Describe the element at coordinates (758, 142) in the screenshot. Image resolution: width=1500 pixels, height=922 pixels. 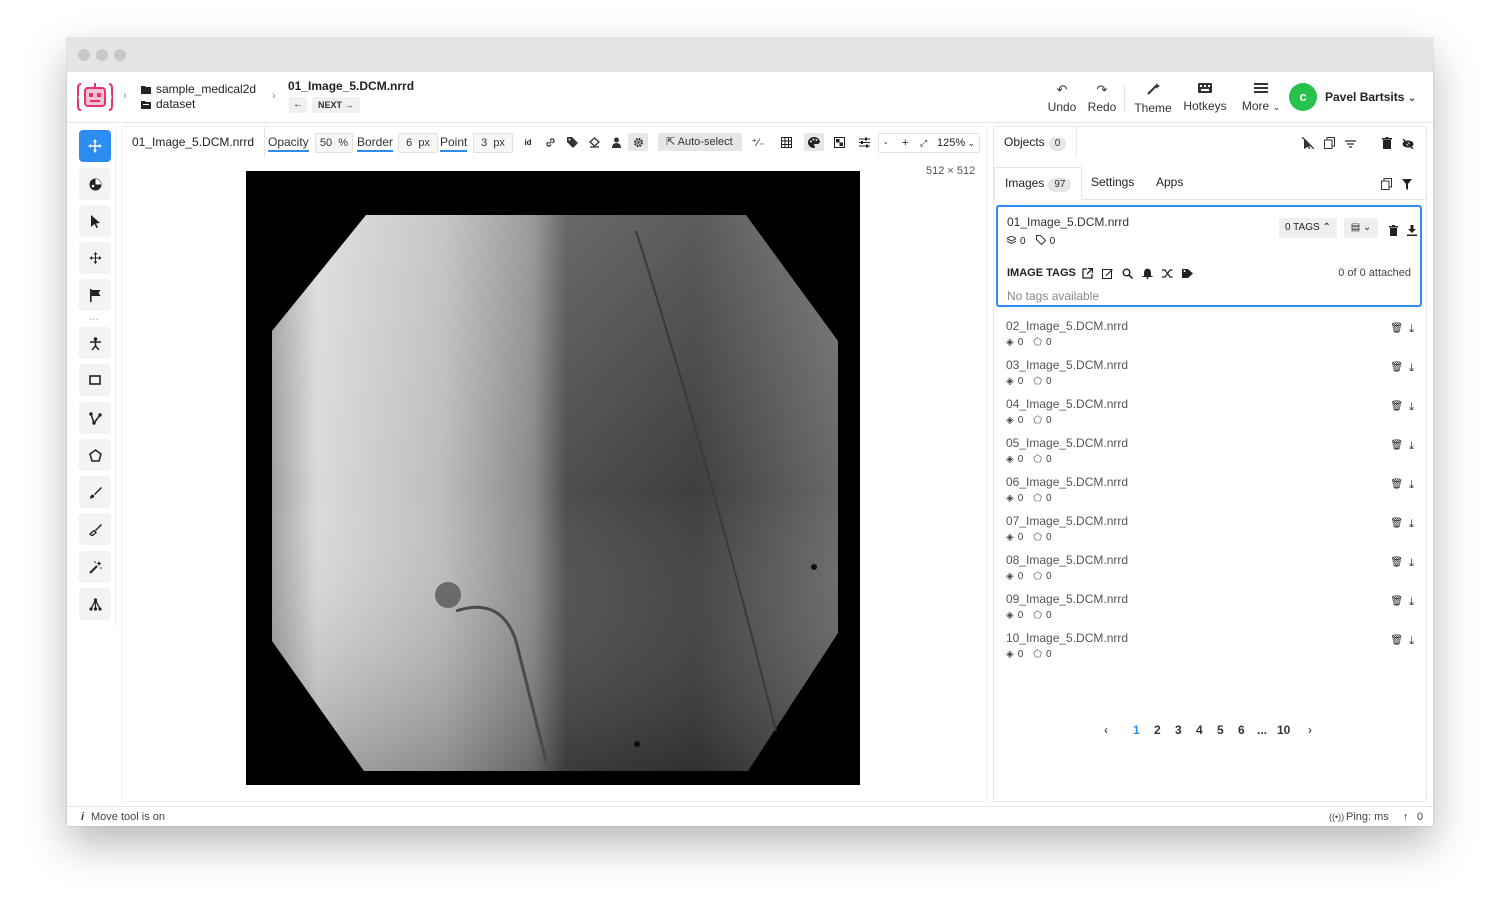
I see `percent-toggle-icon: ⁺⁄₋` at that location.